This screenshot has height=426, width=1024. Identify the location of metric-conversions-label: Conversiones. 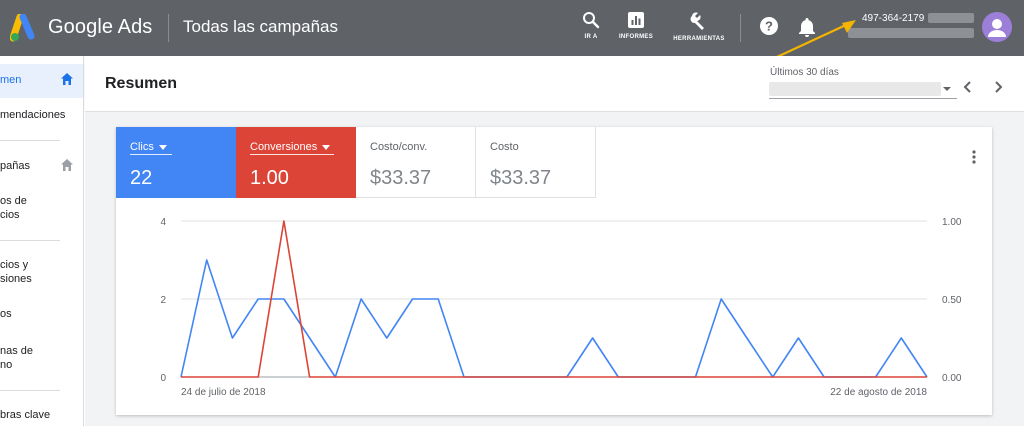
(290, 147).